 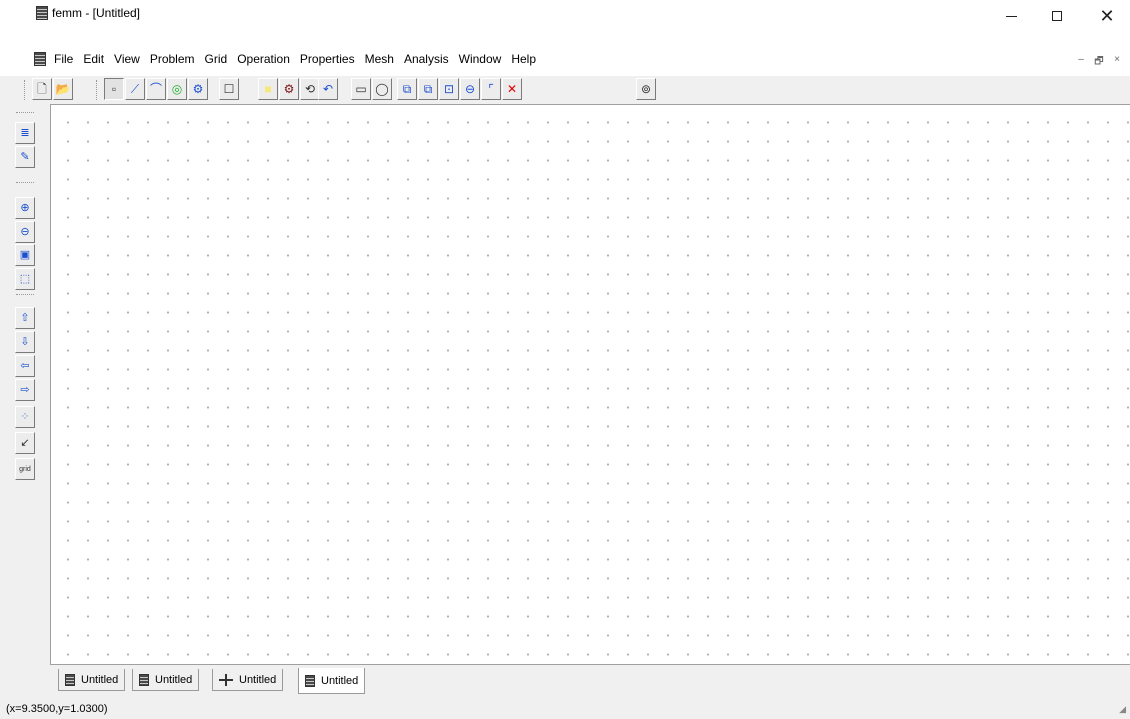 I want to click on fillet-icon: ⌜, so click(x=491, y=89).